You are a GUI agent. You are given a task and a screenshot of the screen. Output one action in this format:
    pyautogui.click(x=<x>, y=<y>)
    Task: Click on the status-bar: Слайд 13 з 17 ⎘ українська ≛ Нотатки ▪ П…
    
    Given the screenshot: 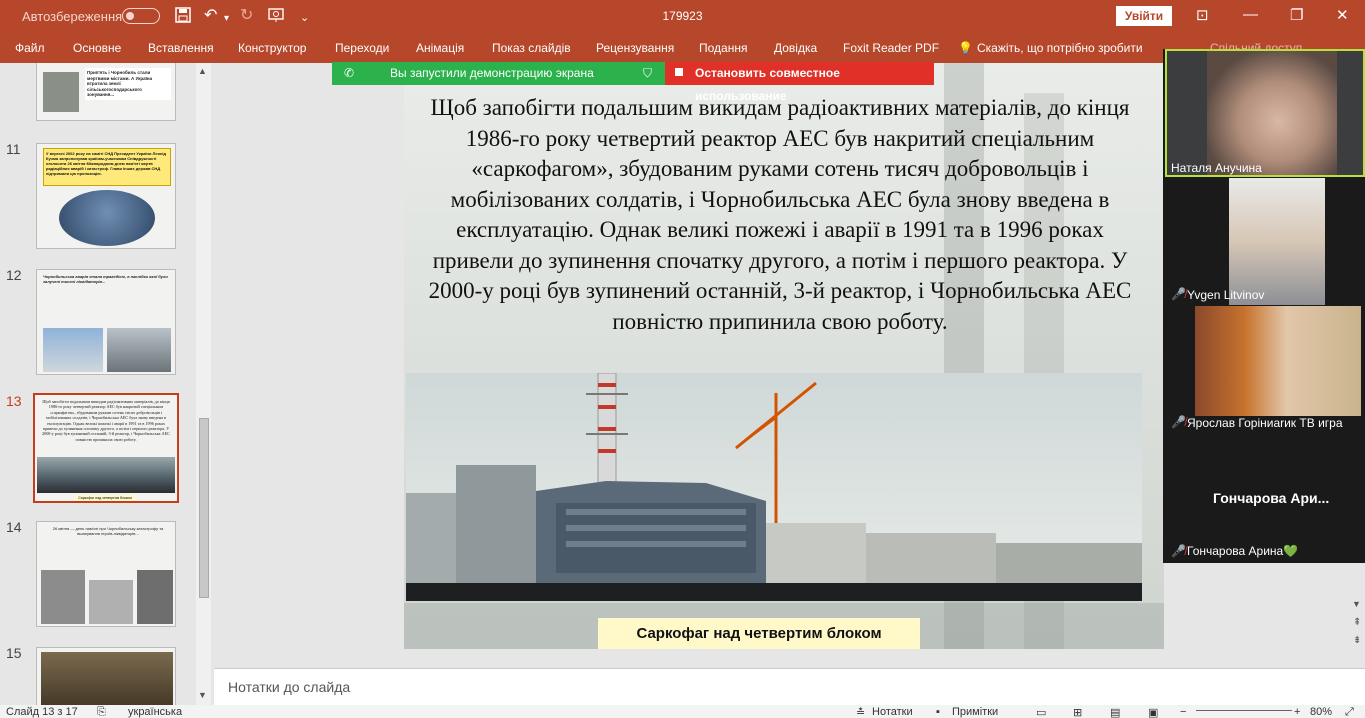 What is the action you would take?
    pyautogui.click(x=682, y=711)
    